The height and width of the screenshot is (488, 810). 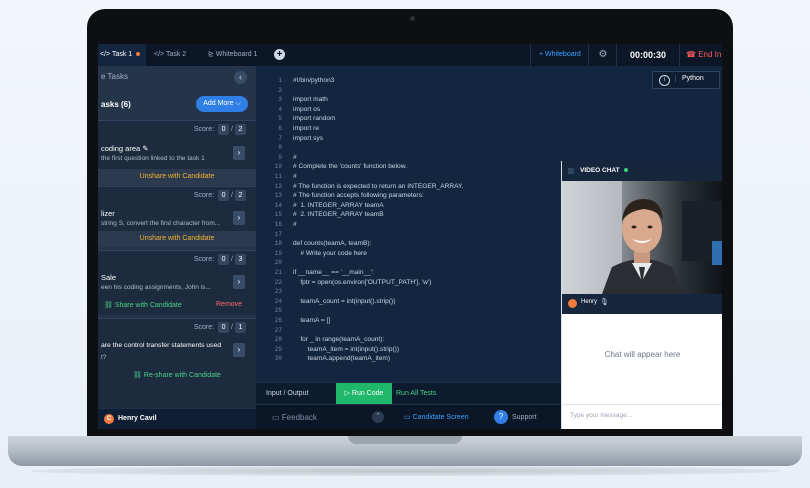 I want to click on video-chat-title-text: VIDEO CHAT, so click(x=600, y=170).